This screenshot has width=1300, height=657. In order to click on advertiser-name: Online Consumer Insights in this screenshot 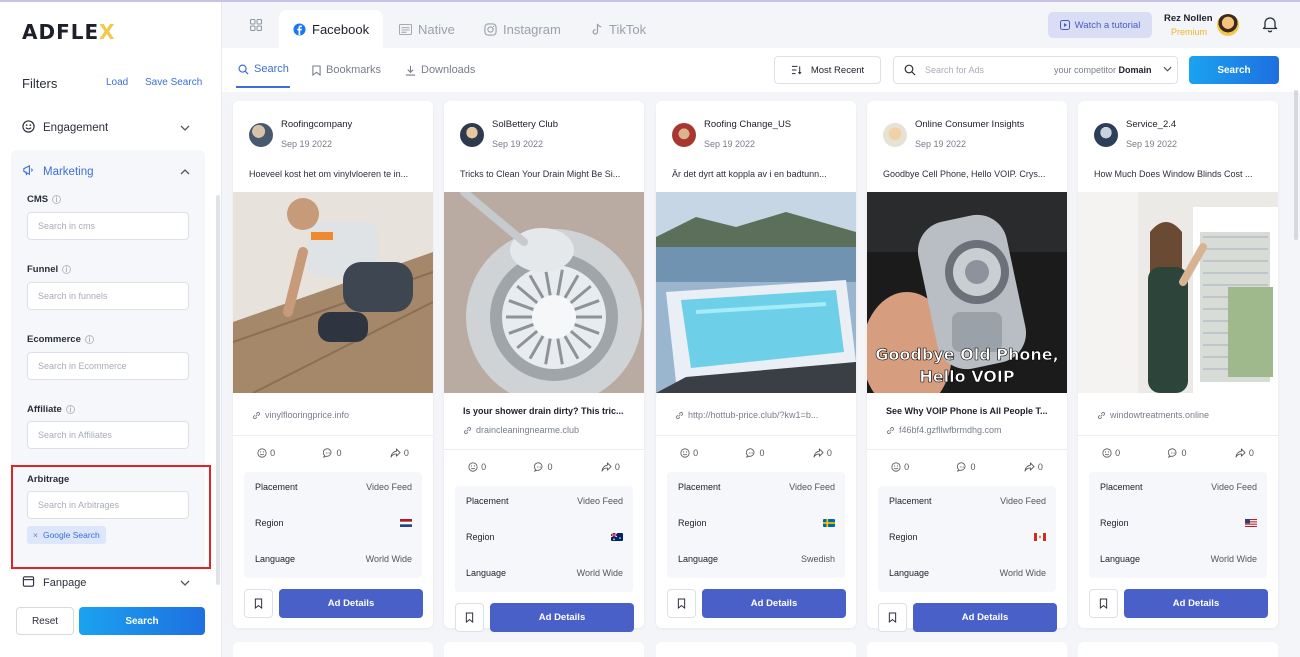, I will do `click(969, 124)`.